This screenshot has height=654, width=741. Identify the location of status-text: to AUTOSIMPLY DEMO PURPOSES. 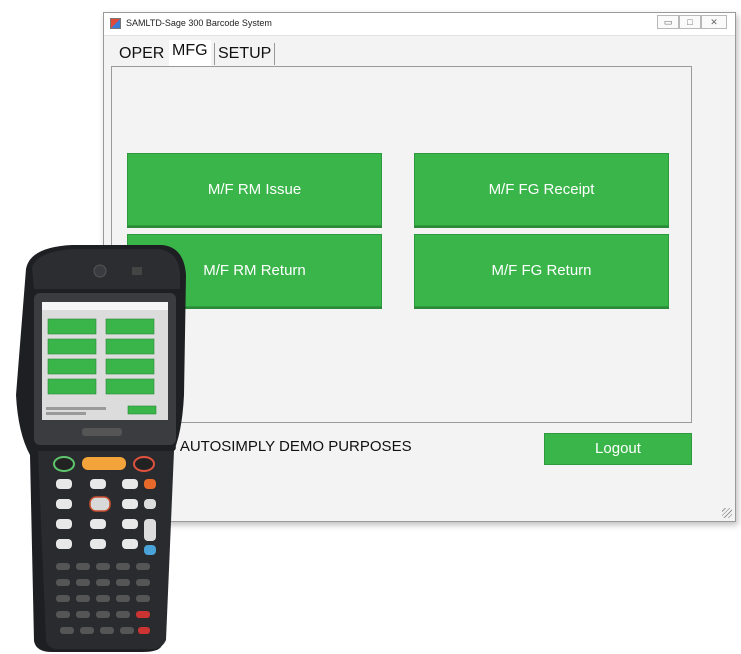
(288, 446).